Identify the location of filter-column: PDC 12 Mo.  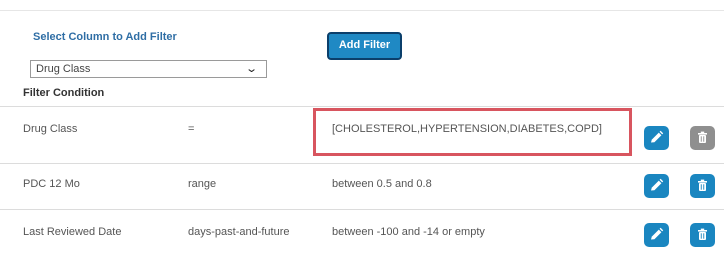
(51, 184).